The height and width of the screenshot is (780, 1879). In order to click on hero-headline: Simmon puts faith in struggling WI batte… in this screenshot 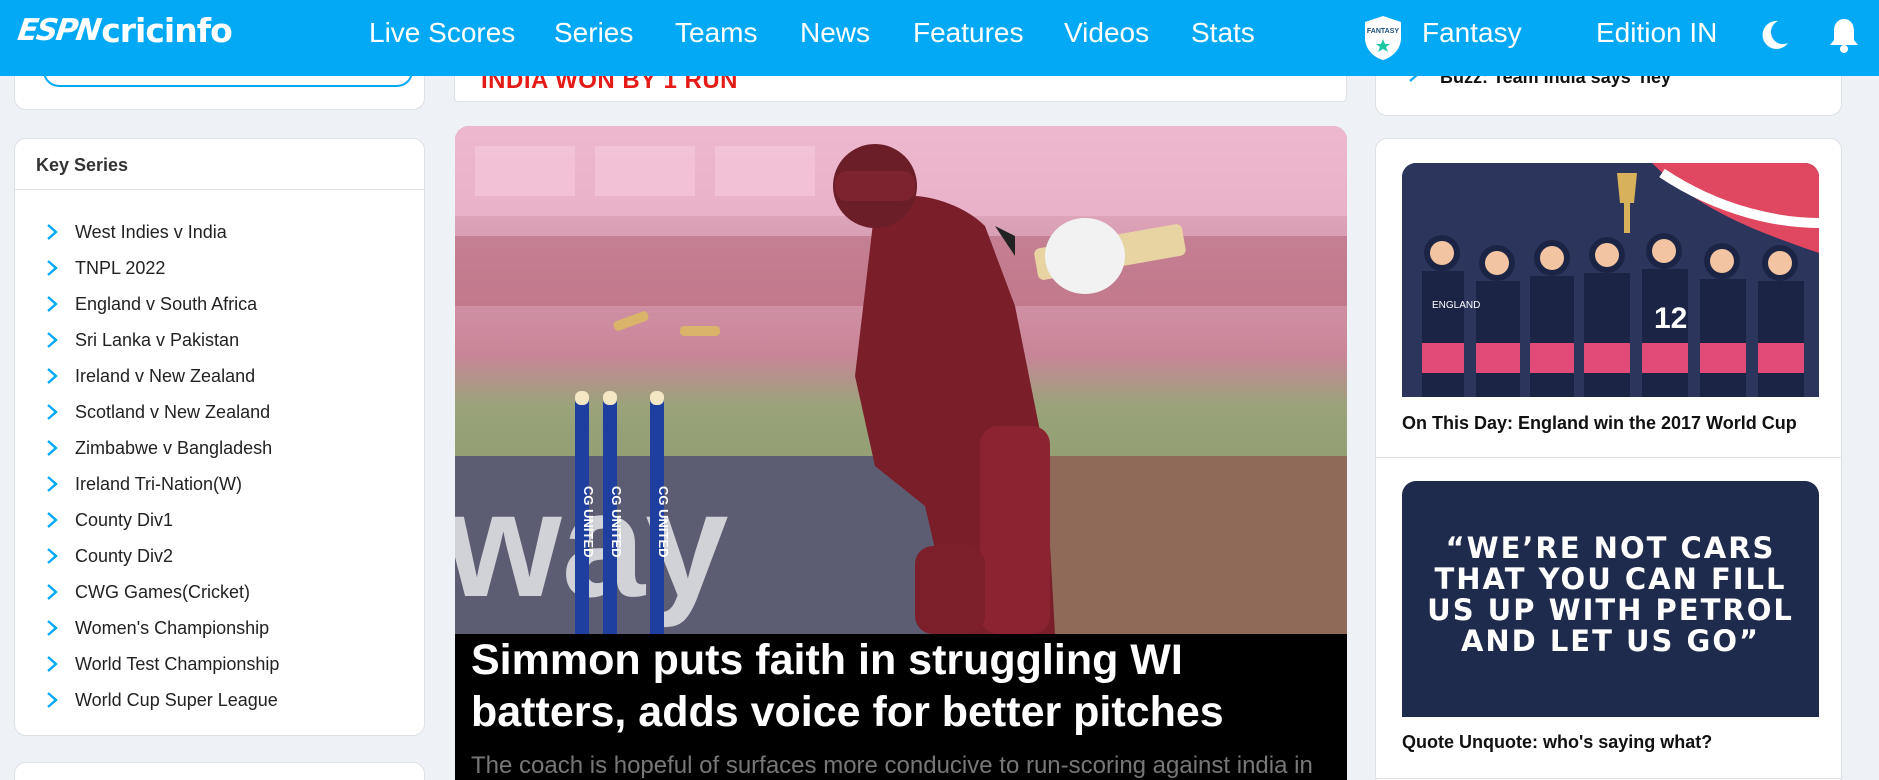, I will do `click(901, 686)`.